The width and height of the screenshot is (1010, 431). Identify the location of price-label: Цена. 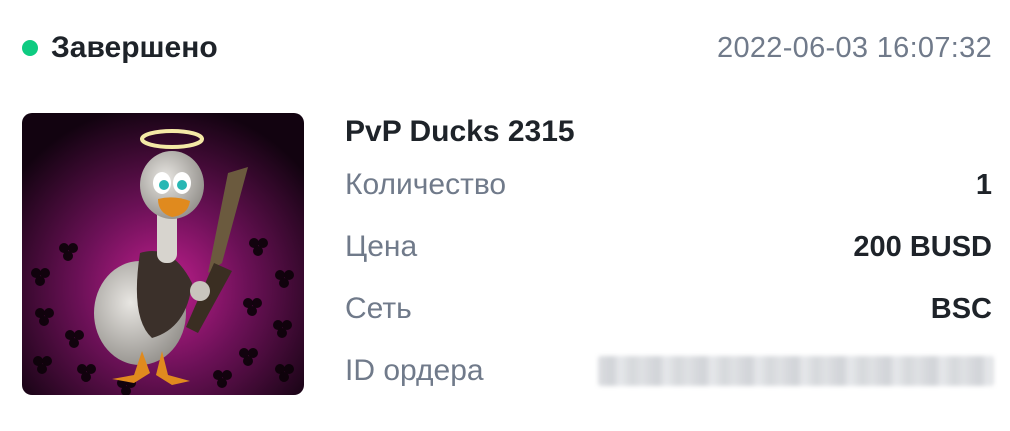
(381, 246).